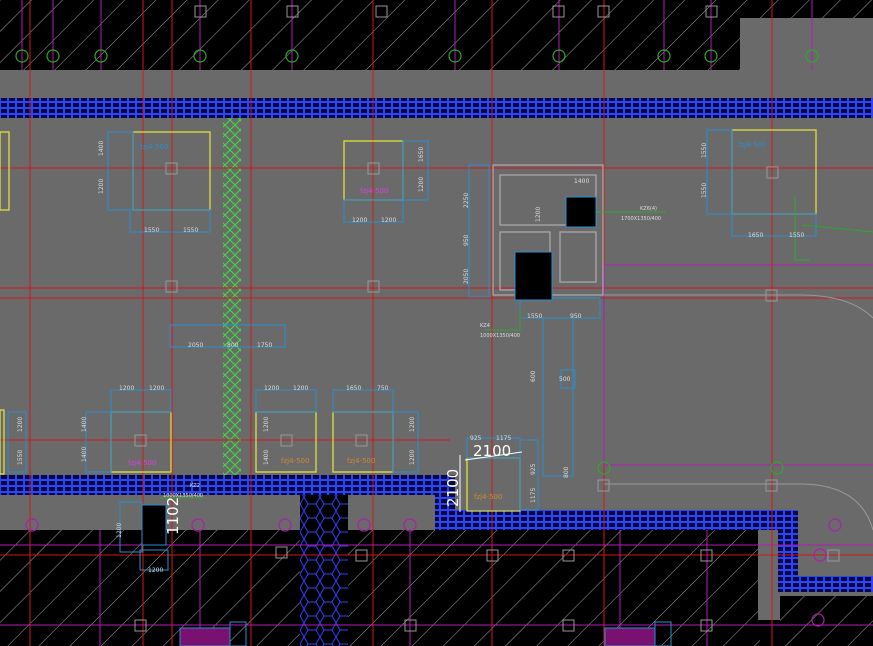 The height and width of the screenshot is (646, 873). I want to click on dim-1200-g: 1200, so click(271, 388).